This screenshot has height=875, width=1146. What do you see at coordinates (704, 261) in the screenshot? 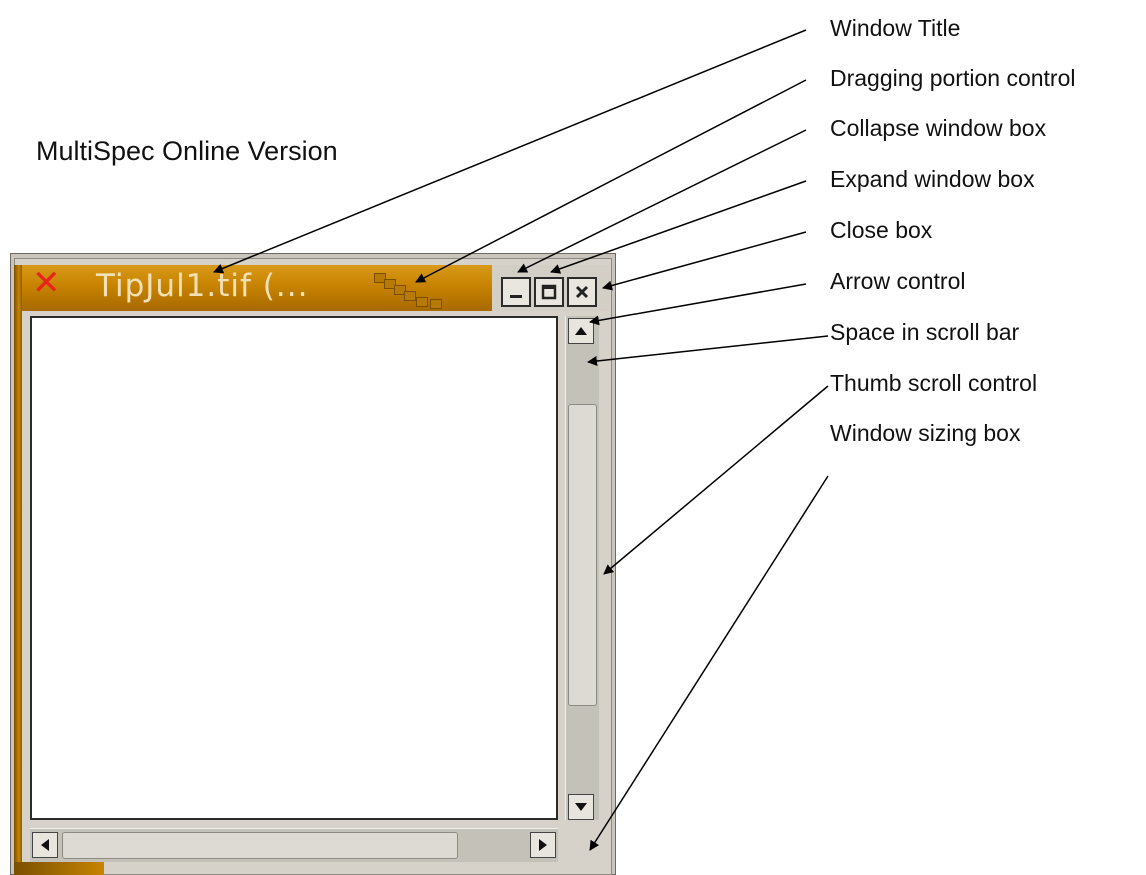
I see `leader-close-box` at bounding box center [704, 261].